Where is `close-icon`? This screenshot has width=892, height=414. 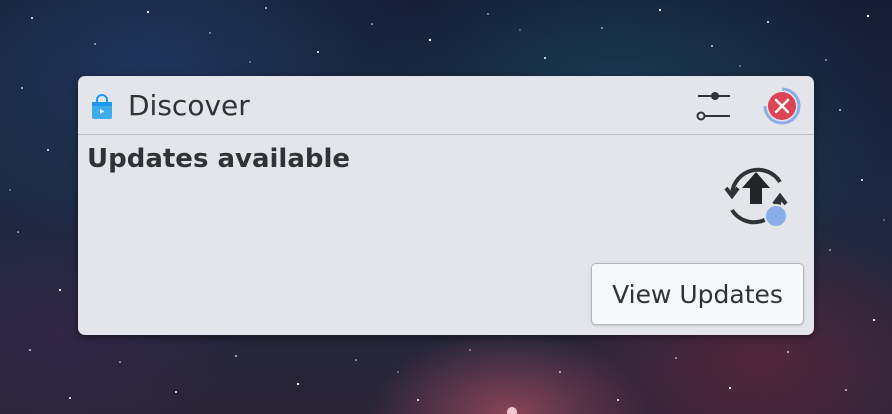
close-icon is located at coordinates (782, 106).